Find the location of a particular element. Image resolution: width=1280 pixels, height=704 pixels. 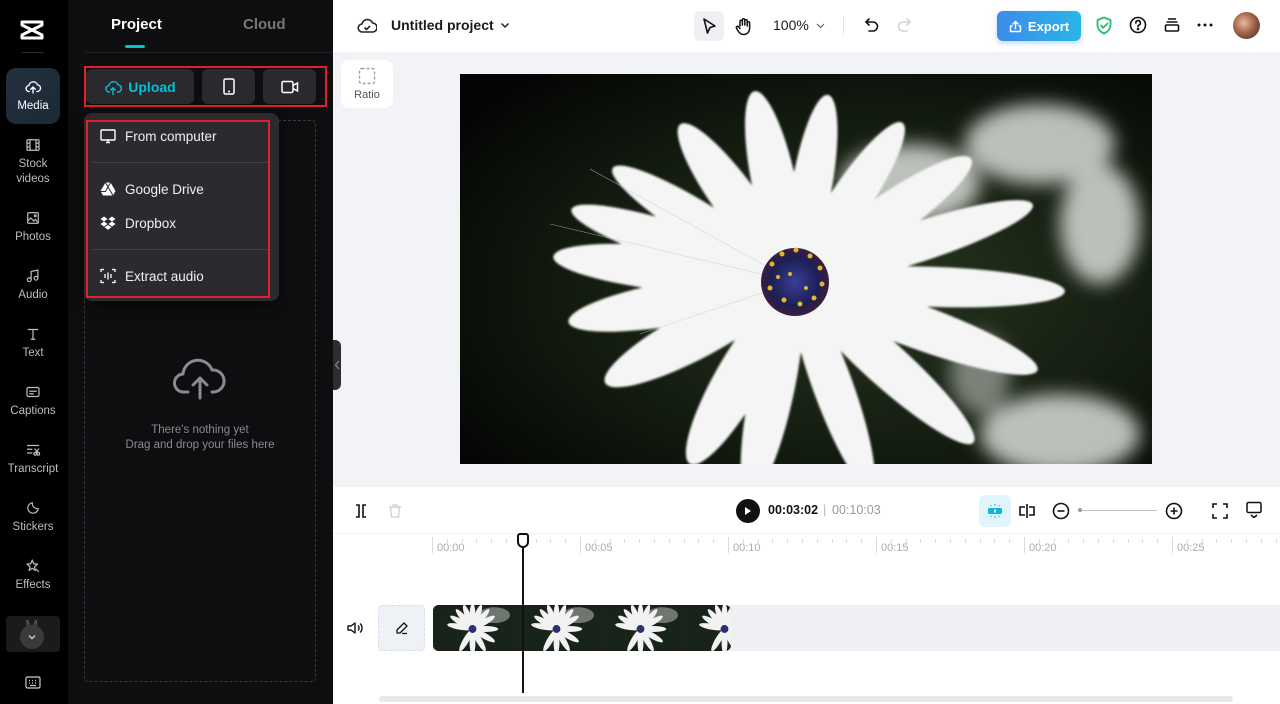

rail-item-audio: Audio is located at coordinates (33, 285).